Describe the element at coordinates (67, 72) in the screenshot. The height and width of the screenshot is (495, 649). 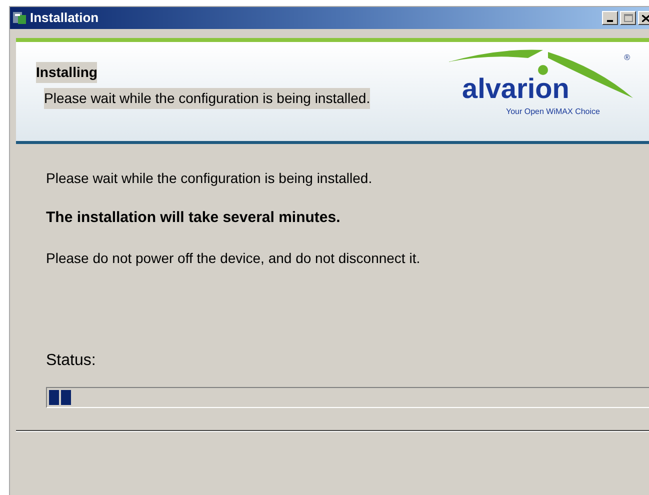
I see `header-title: Installing` at that location.